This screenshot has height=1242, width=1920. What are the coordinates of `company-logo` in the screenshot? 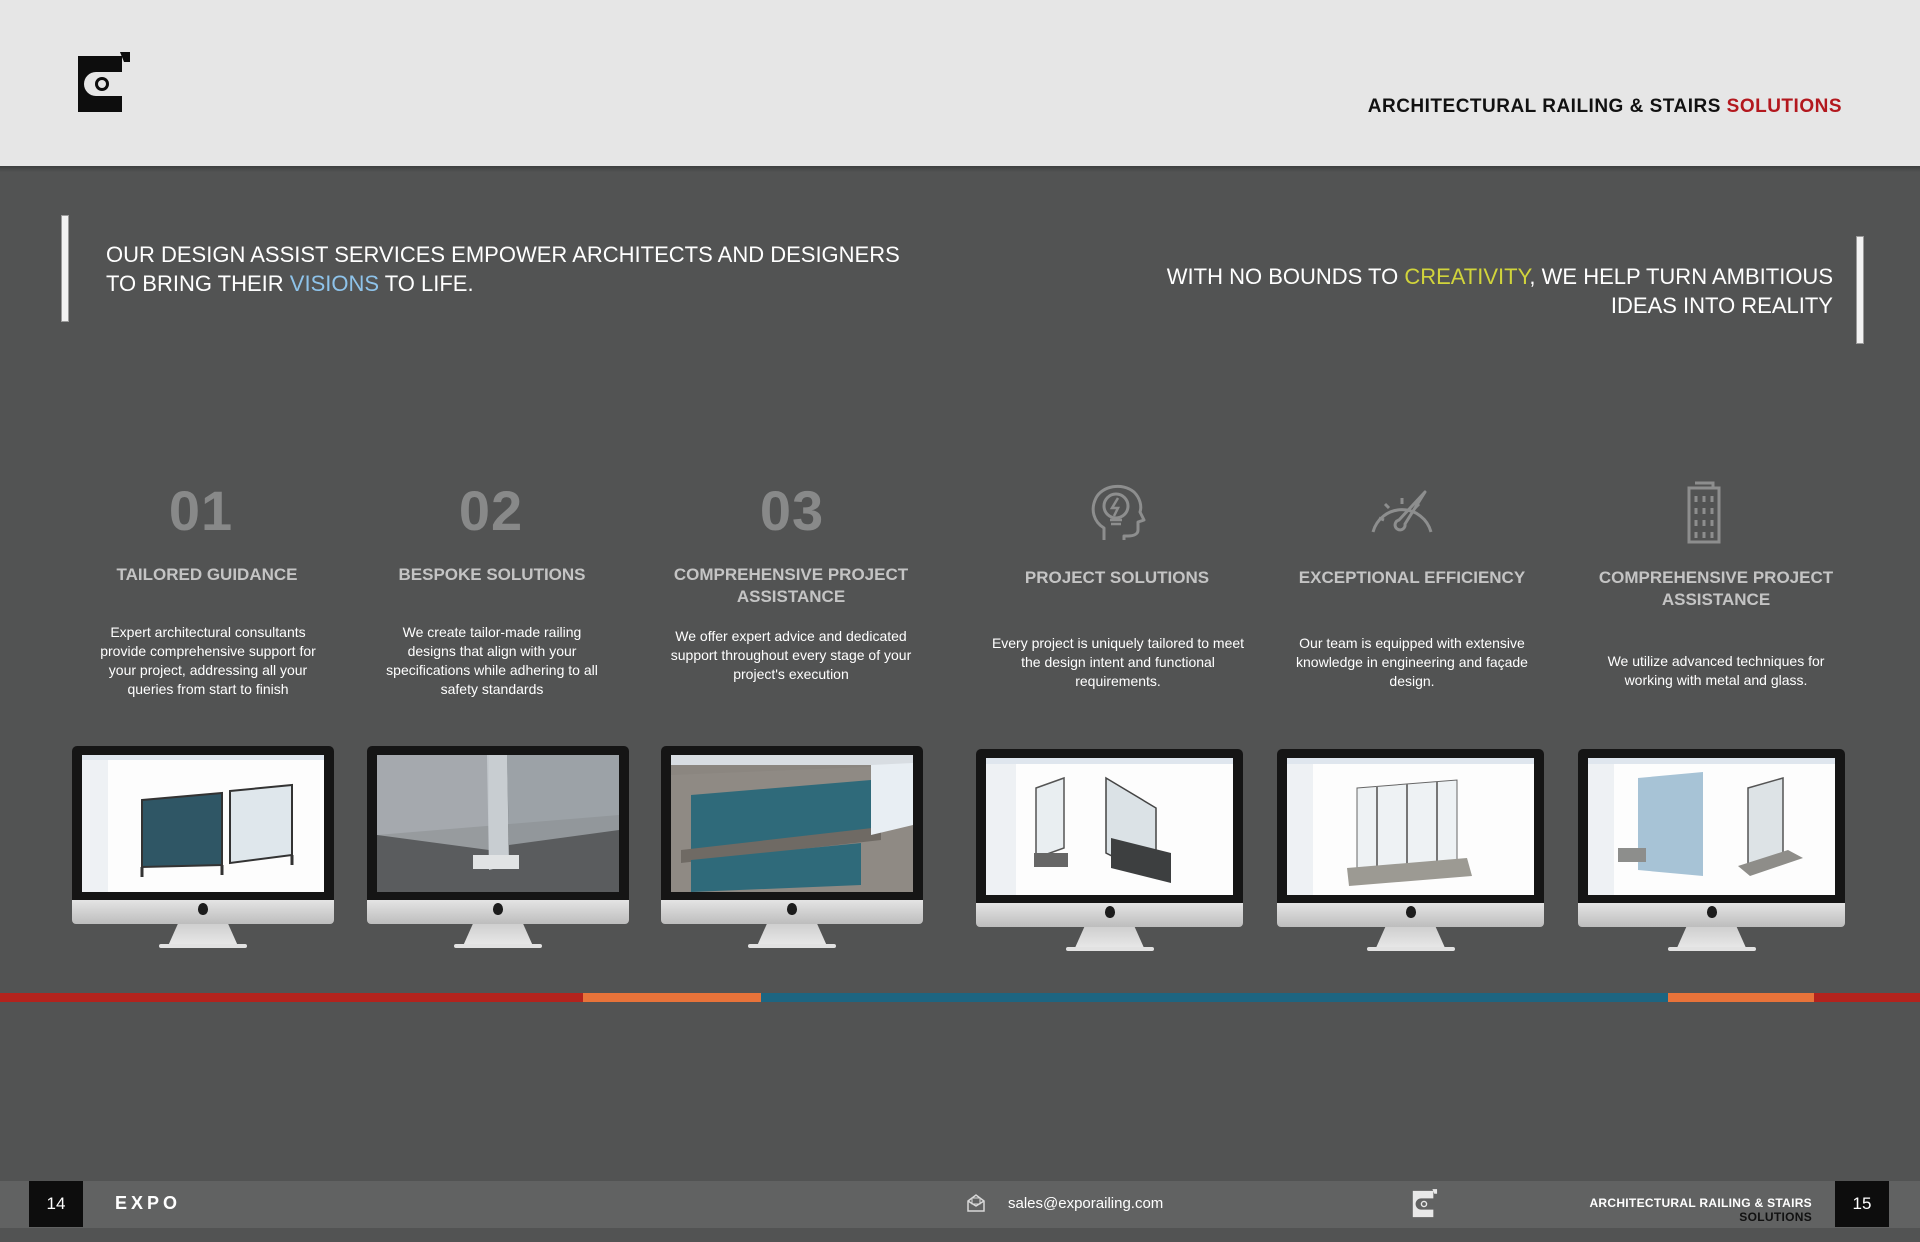 It's located at (104, 82).